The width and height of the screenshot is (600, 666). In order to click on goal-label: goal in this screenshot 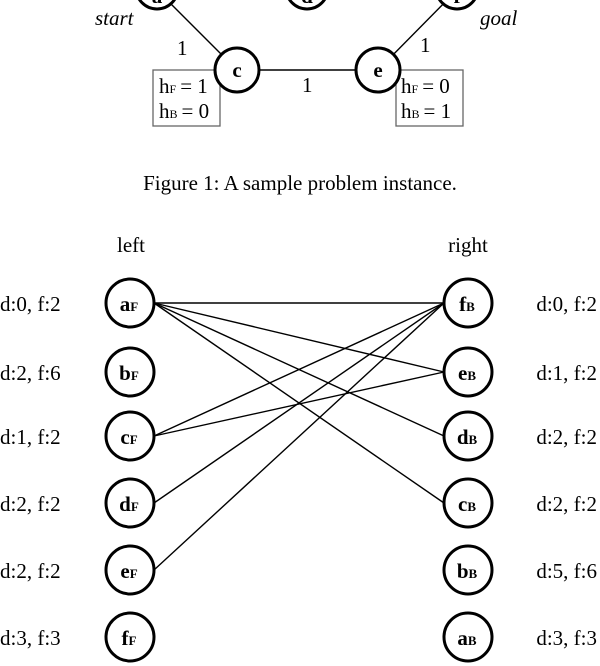, I will do `click(499, 18)`.